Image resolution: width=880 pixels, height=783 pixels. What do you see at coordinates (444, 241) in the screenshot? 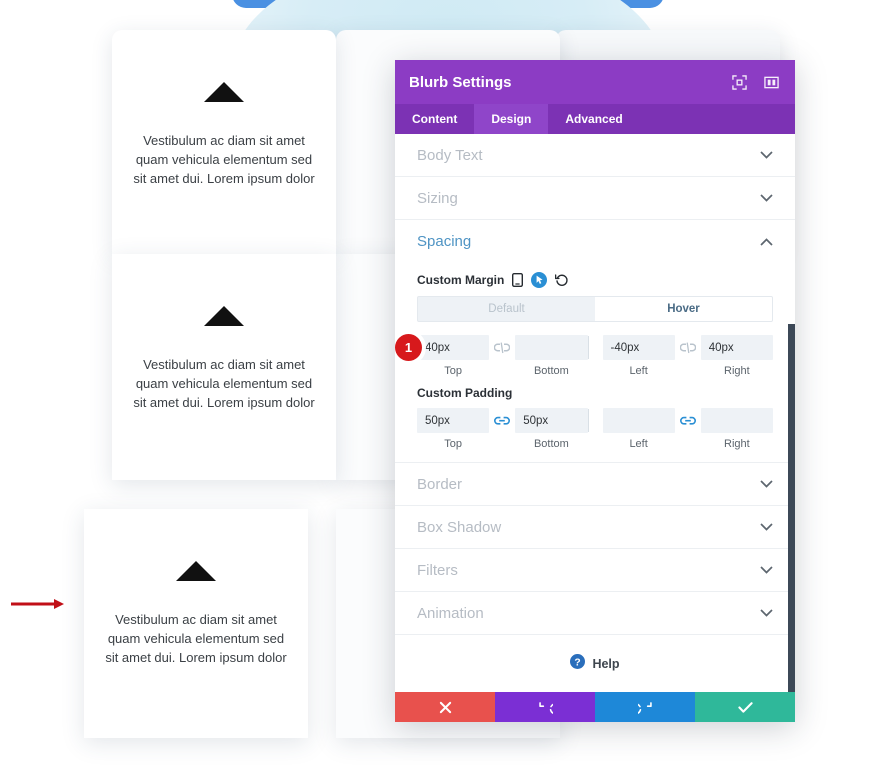
I see `section-label: Spacing` at bounding box center [444, 241].